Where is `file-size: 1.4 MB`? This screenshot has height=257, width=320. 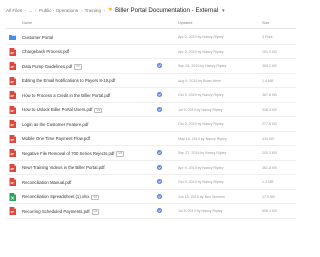
file-size: 1.4 MB is located at coordinates (268, 80).